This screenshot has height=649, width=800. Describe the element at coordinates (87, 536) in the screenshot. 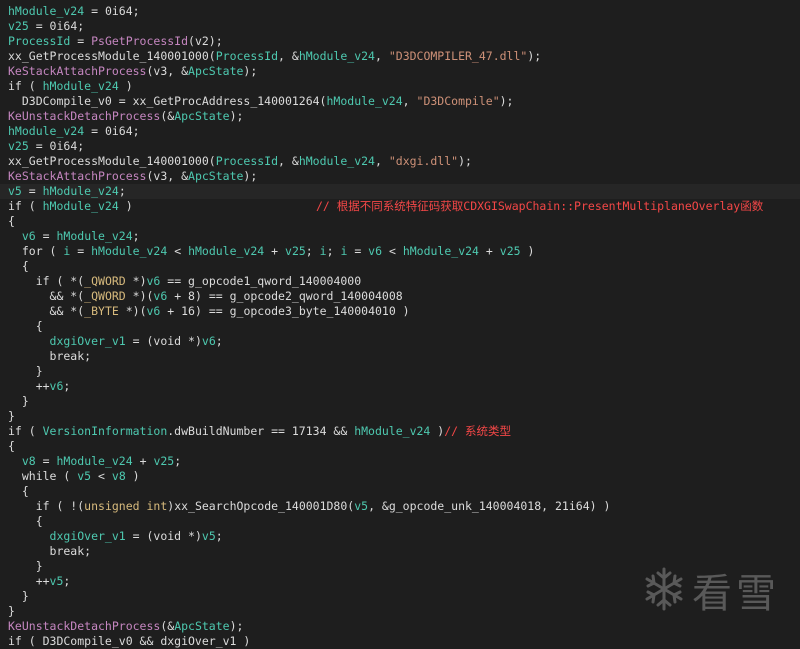

I see `code-token: dxgiOver_v1` at that location.